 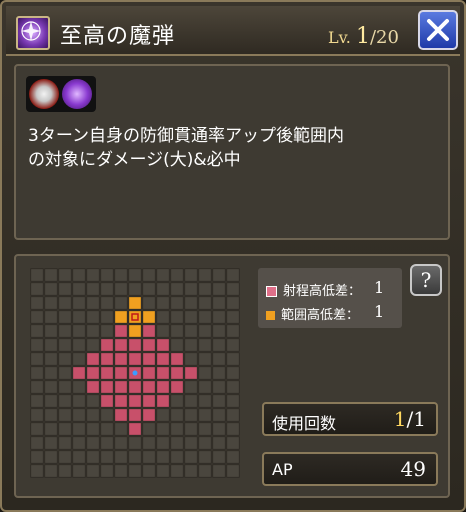 What do you see at coordinates (271, 291) in the screenshot?
I see `range-color-swatch` at bounding box center [271, 291].